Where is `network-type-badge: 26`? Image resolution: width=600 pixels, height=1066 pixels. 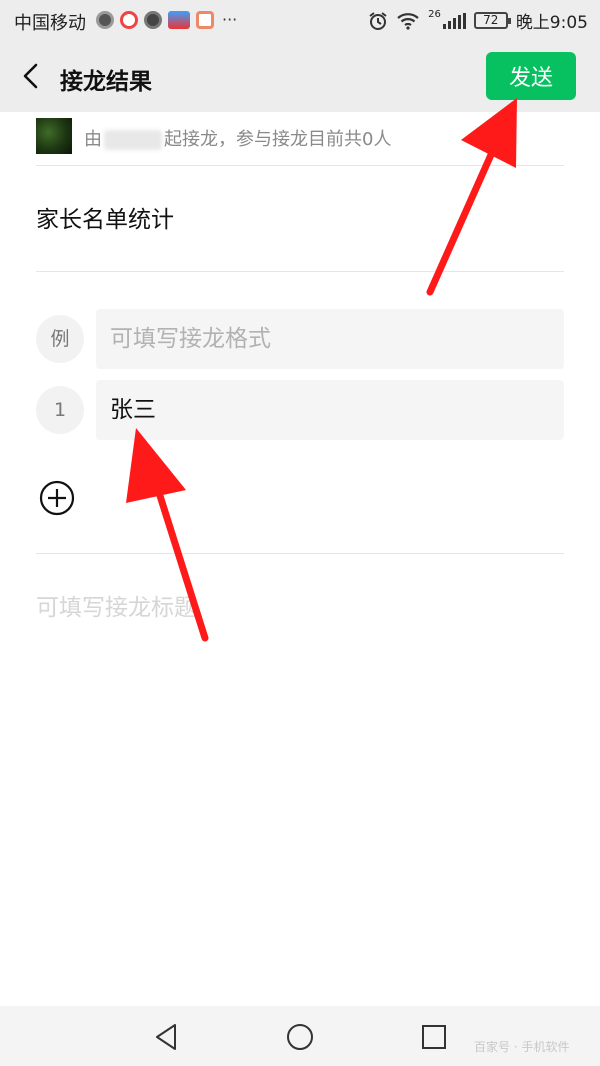 network-type-badge: 26 is located at coordinates (434, 14).